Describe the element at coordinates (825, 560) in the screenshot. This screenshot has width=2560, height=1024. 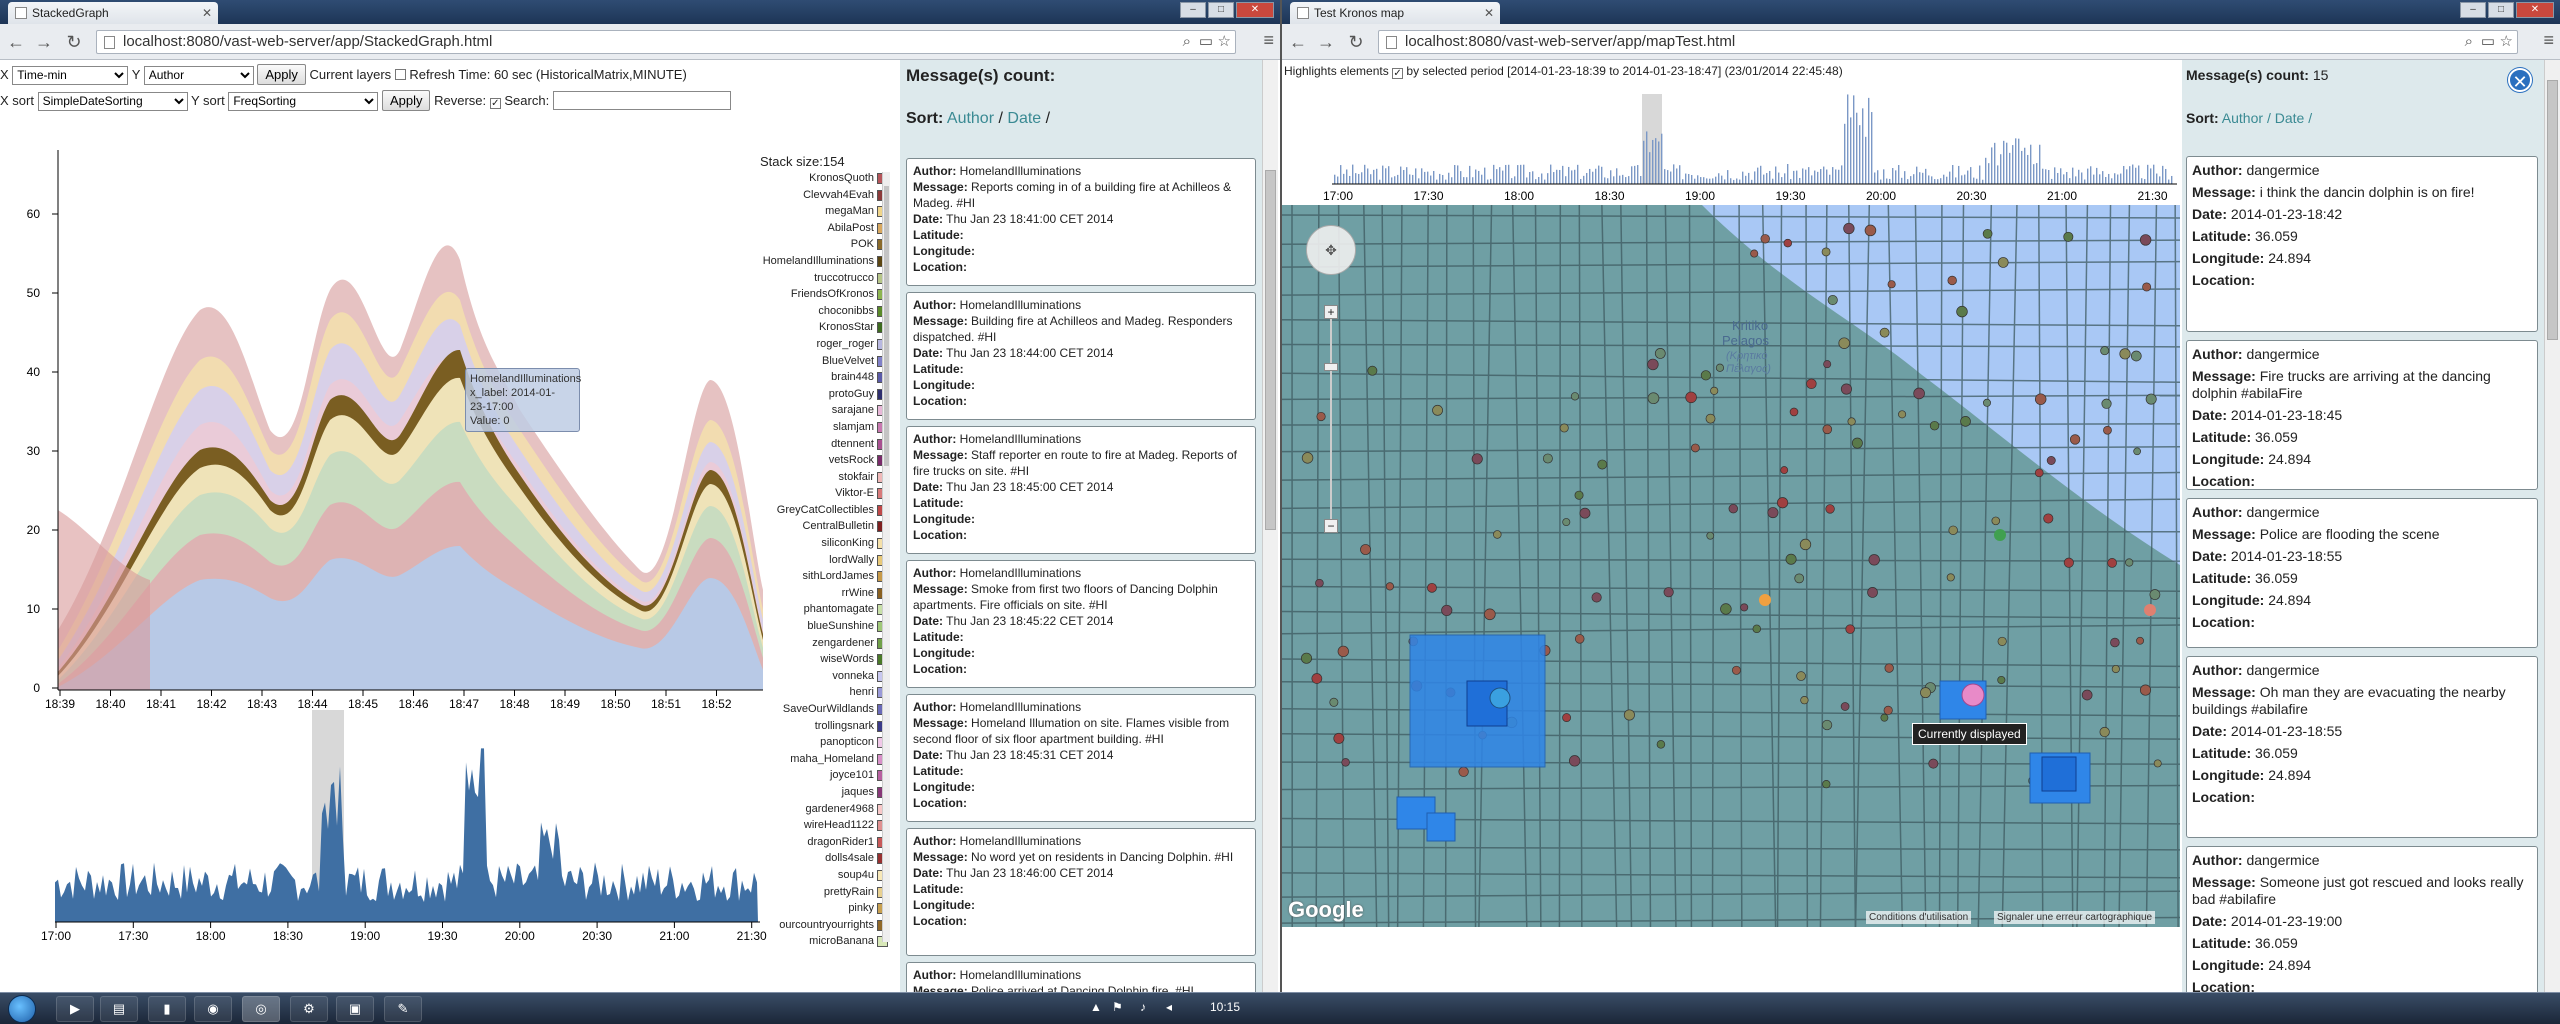
I see `legend-item: lordWally` at that location.